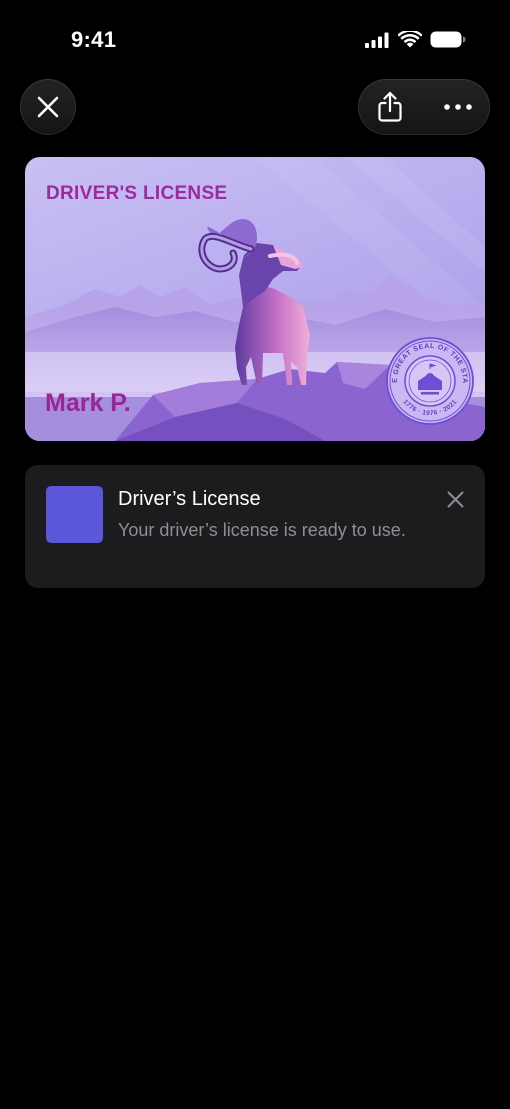 Image resolution: width=510 pixels, height=1109 pixels. Describe the element at coordinates (74, 514) in the screenshot. I see `notification-thumbnail` at that location.